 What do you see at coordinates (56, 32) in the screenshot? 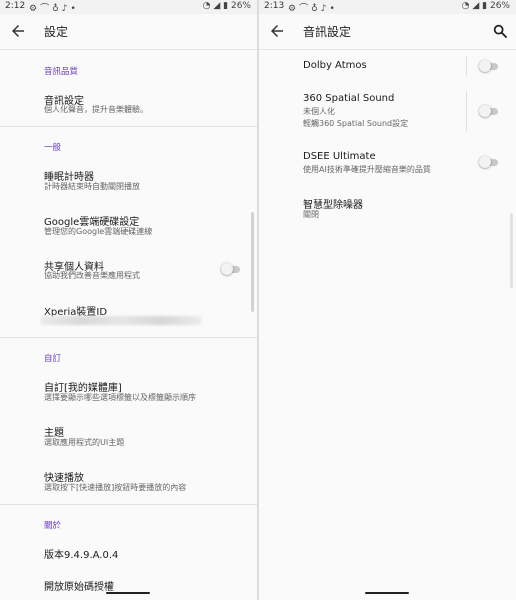
I see `page-title: 設定` at bounding box center [56, 32].